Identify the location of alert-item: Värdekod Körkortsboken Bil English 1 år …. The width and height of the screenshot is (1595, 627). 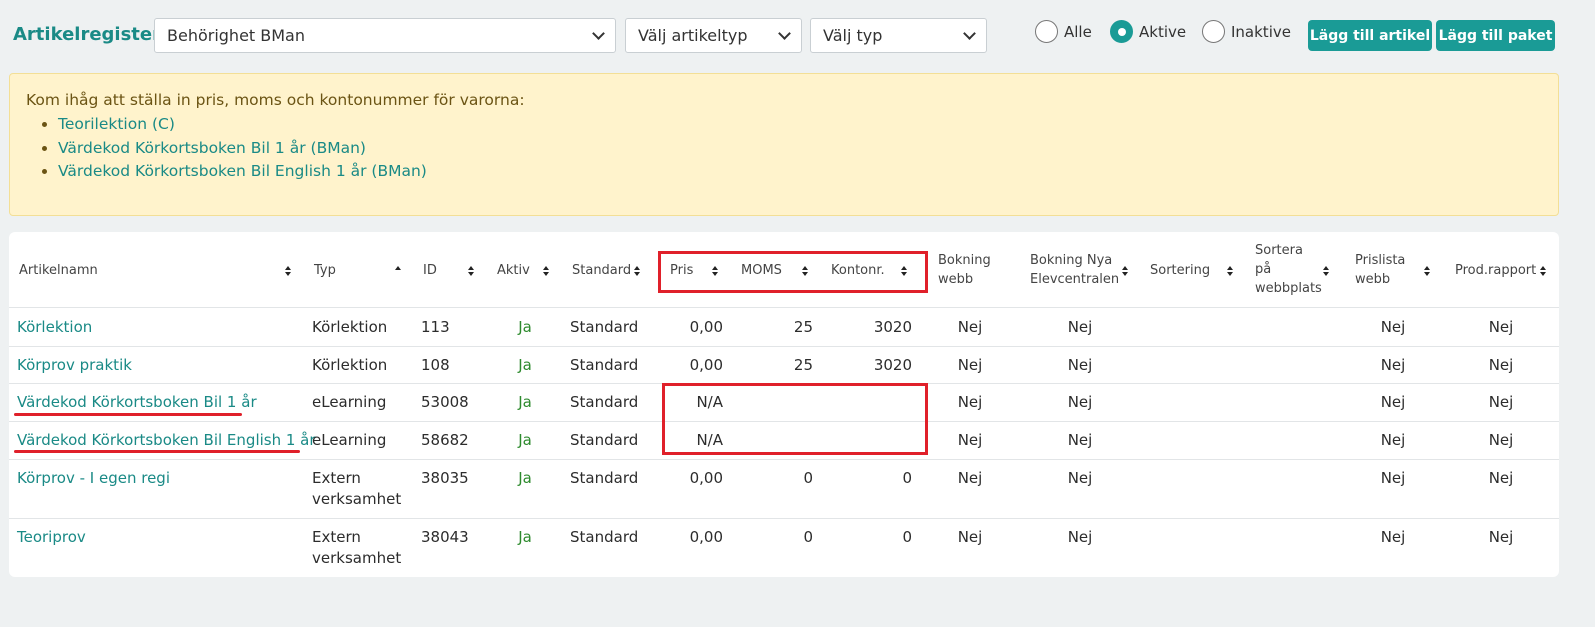
(800, 172).